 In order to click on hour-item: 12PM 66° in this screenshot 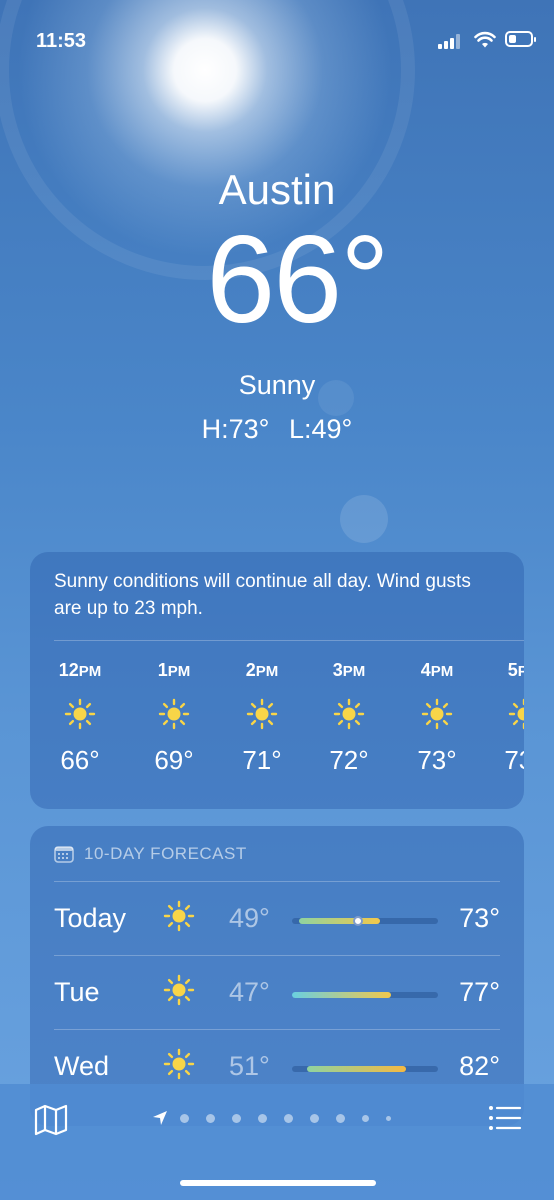, I will do `click(80, 718)`.